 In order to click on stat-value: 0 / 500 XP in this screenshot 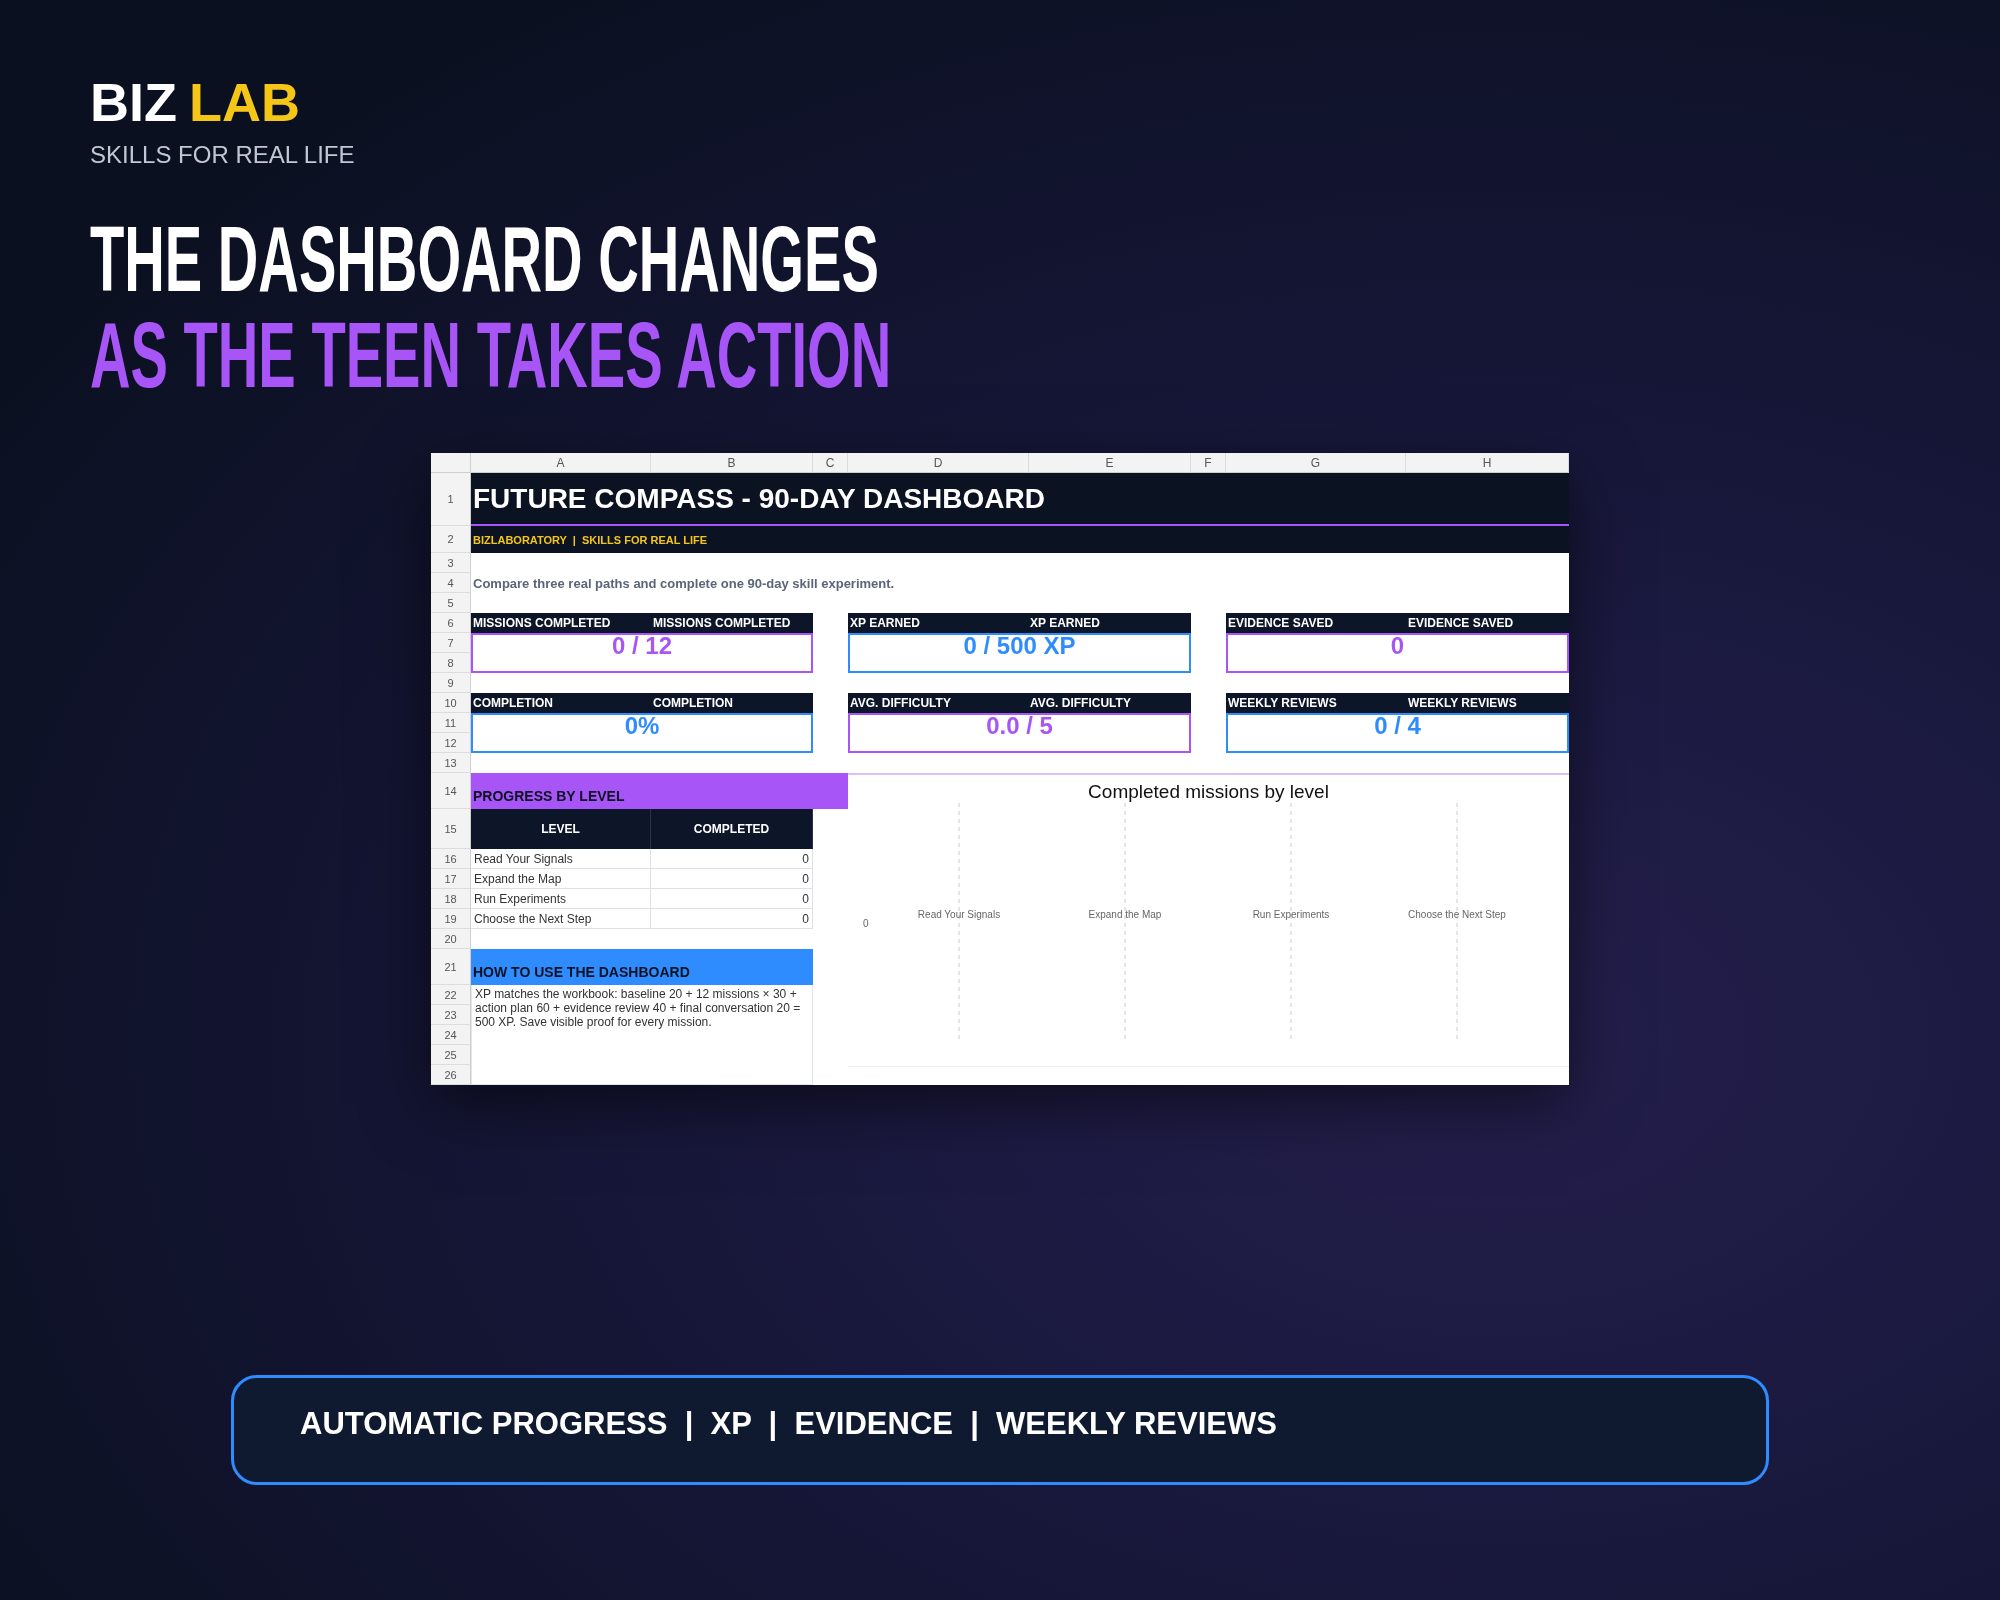, I will do `click(1019, 646)`.